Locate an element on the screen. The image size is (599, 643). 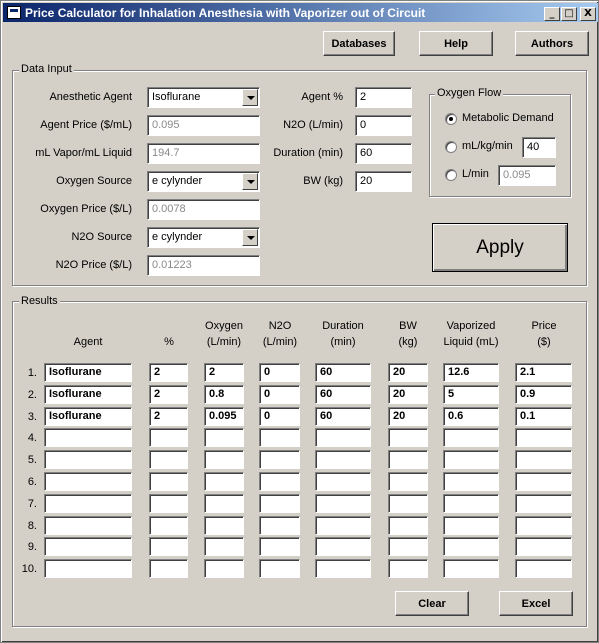
agent-pct-field: 2 is located at coordinates (383, 97).